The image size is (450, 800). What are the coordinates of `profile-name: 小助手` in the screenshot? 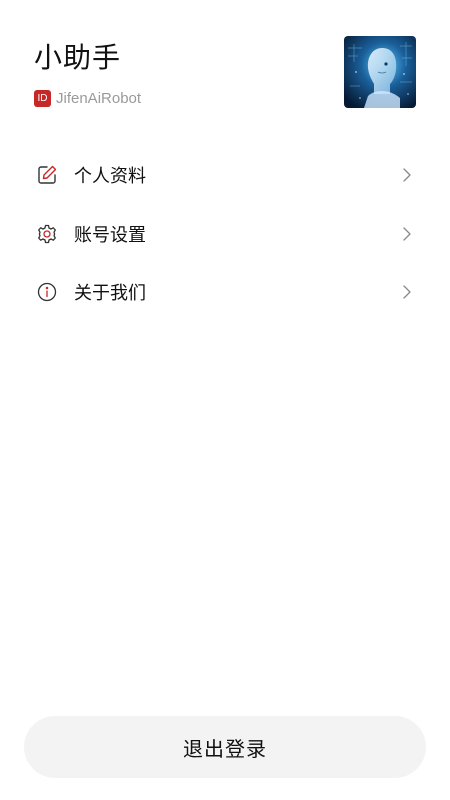 It's located at (78, 57).